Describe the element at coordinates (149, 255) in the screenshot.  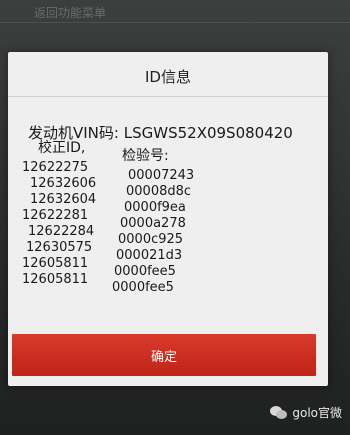
I see `check-number-cell: 000021d3` at that location.